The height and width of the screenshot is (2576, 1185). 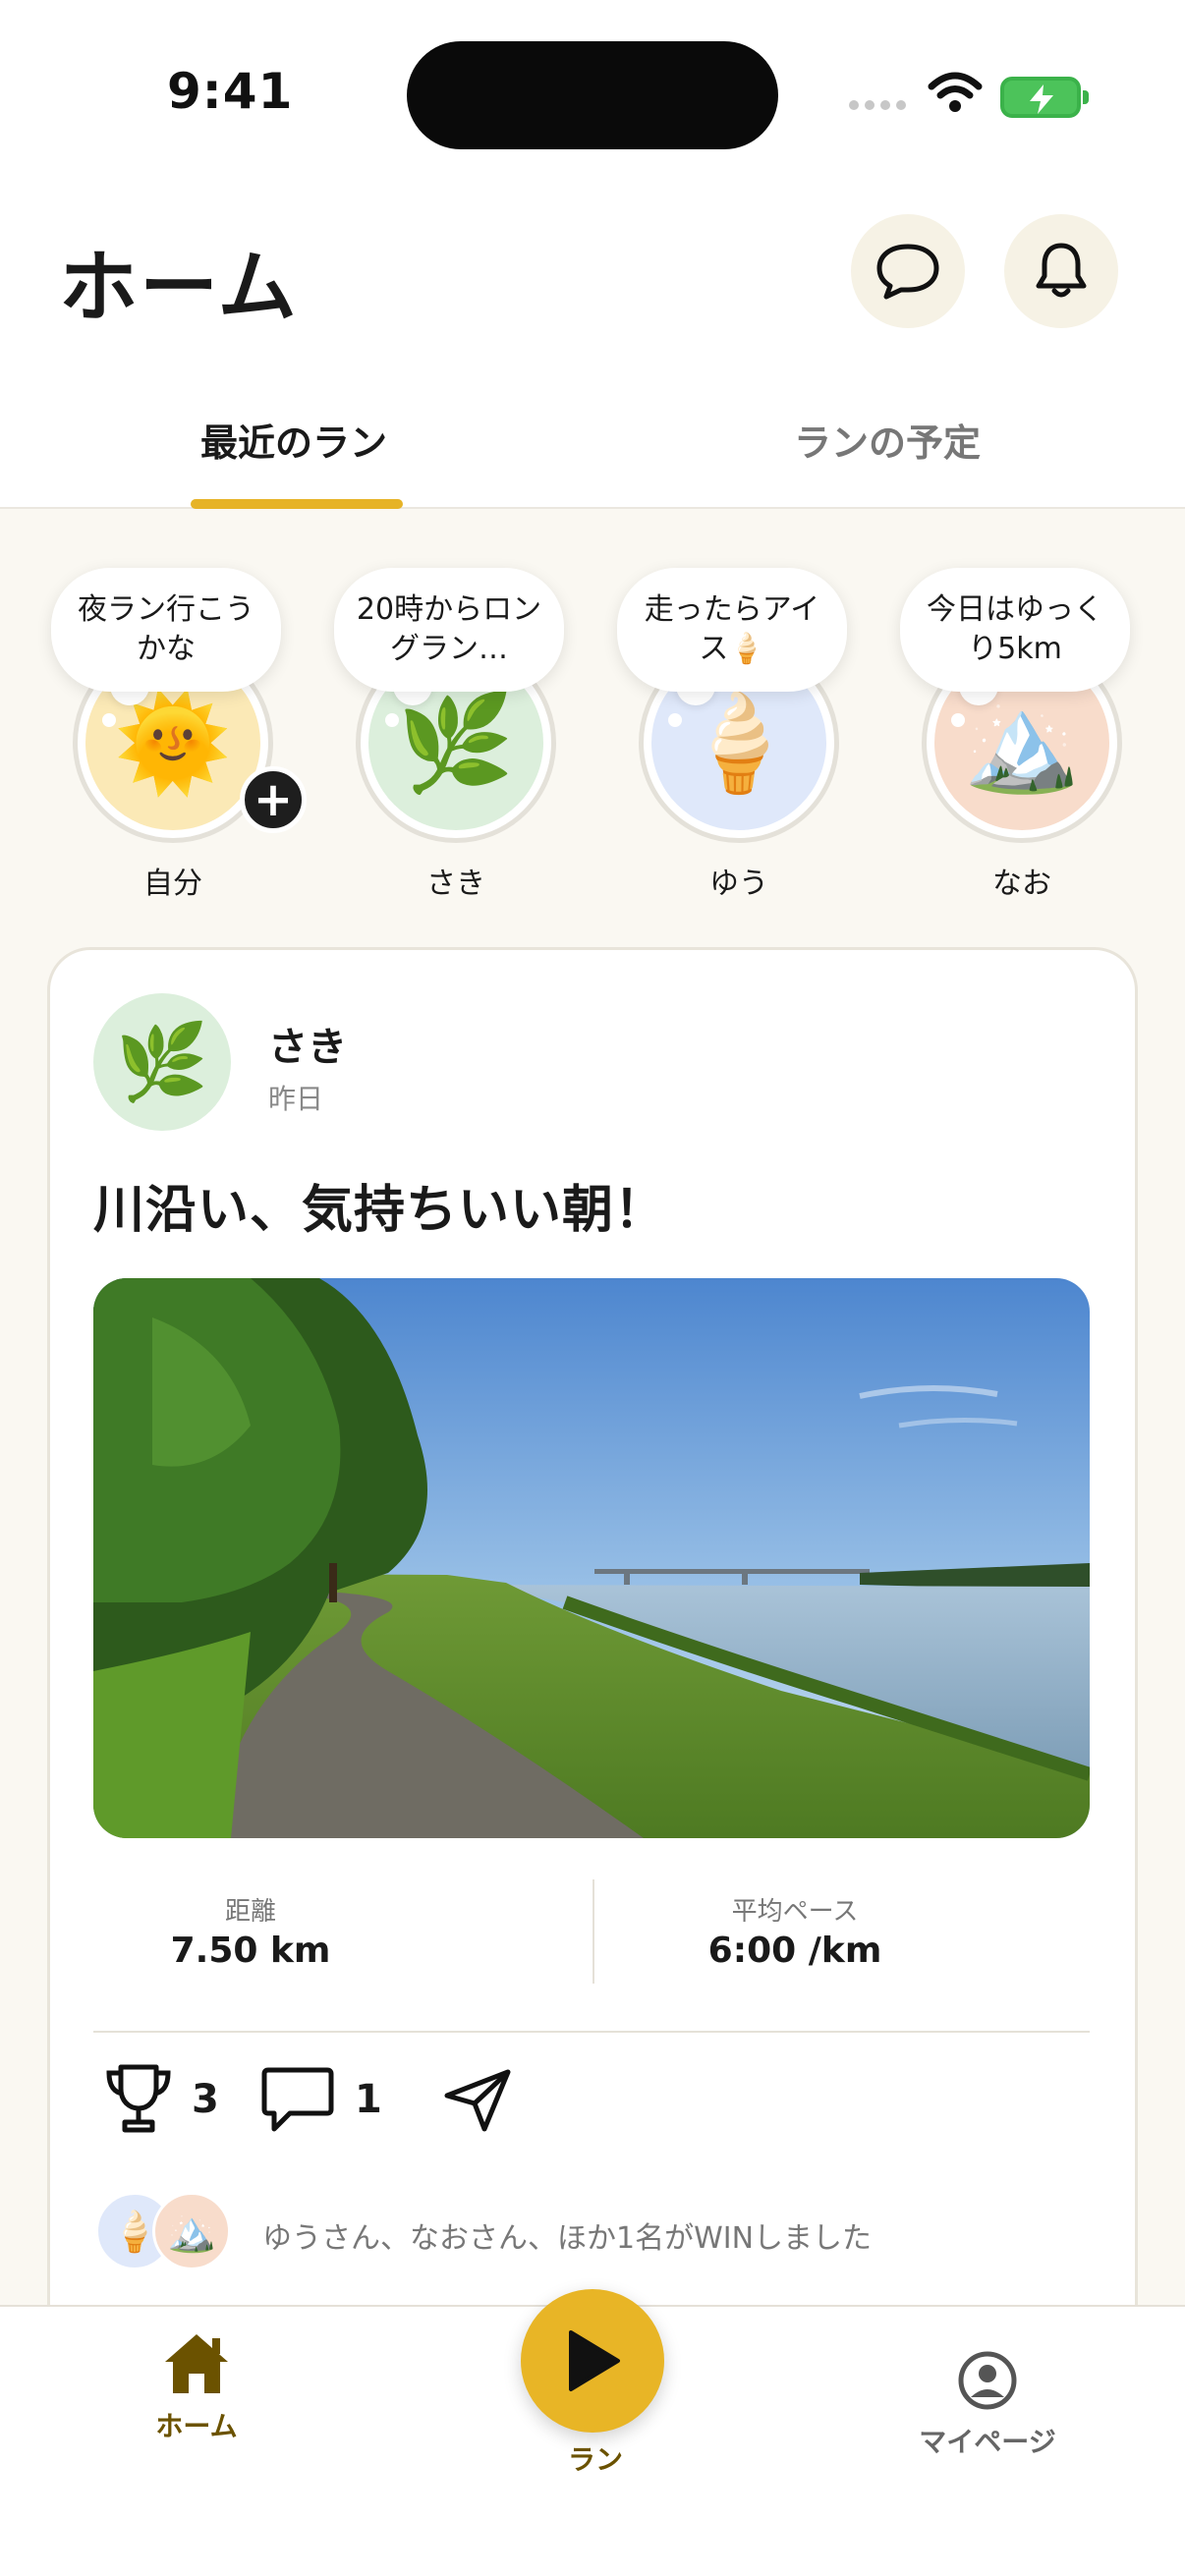 I want to click on battery-charging-icon, so click(x=1045, y=97).